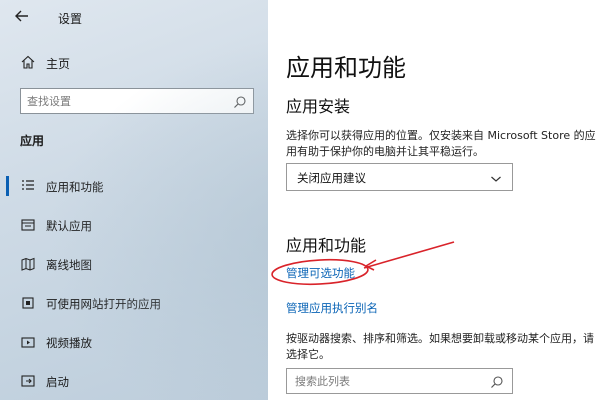  I want to click on manage-app-aliases-link: 管理应用执行别名, so click(332, 308).